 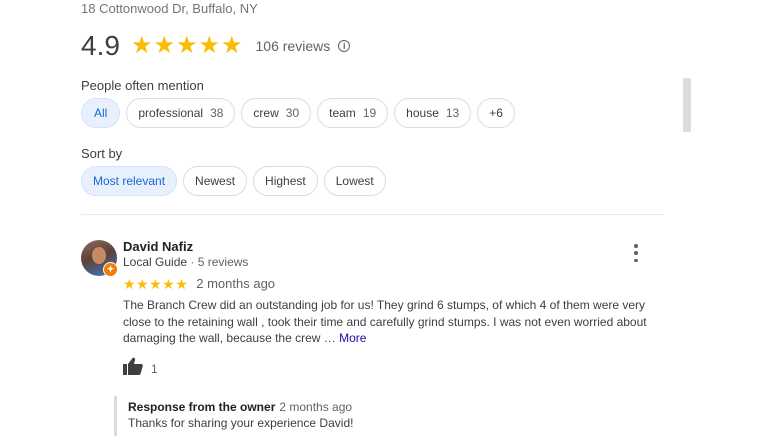 I want to click on sort-newest: Newest, so click(x=215, y=181).